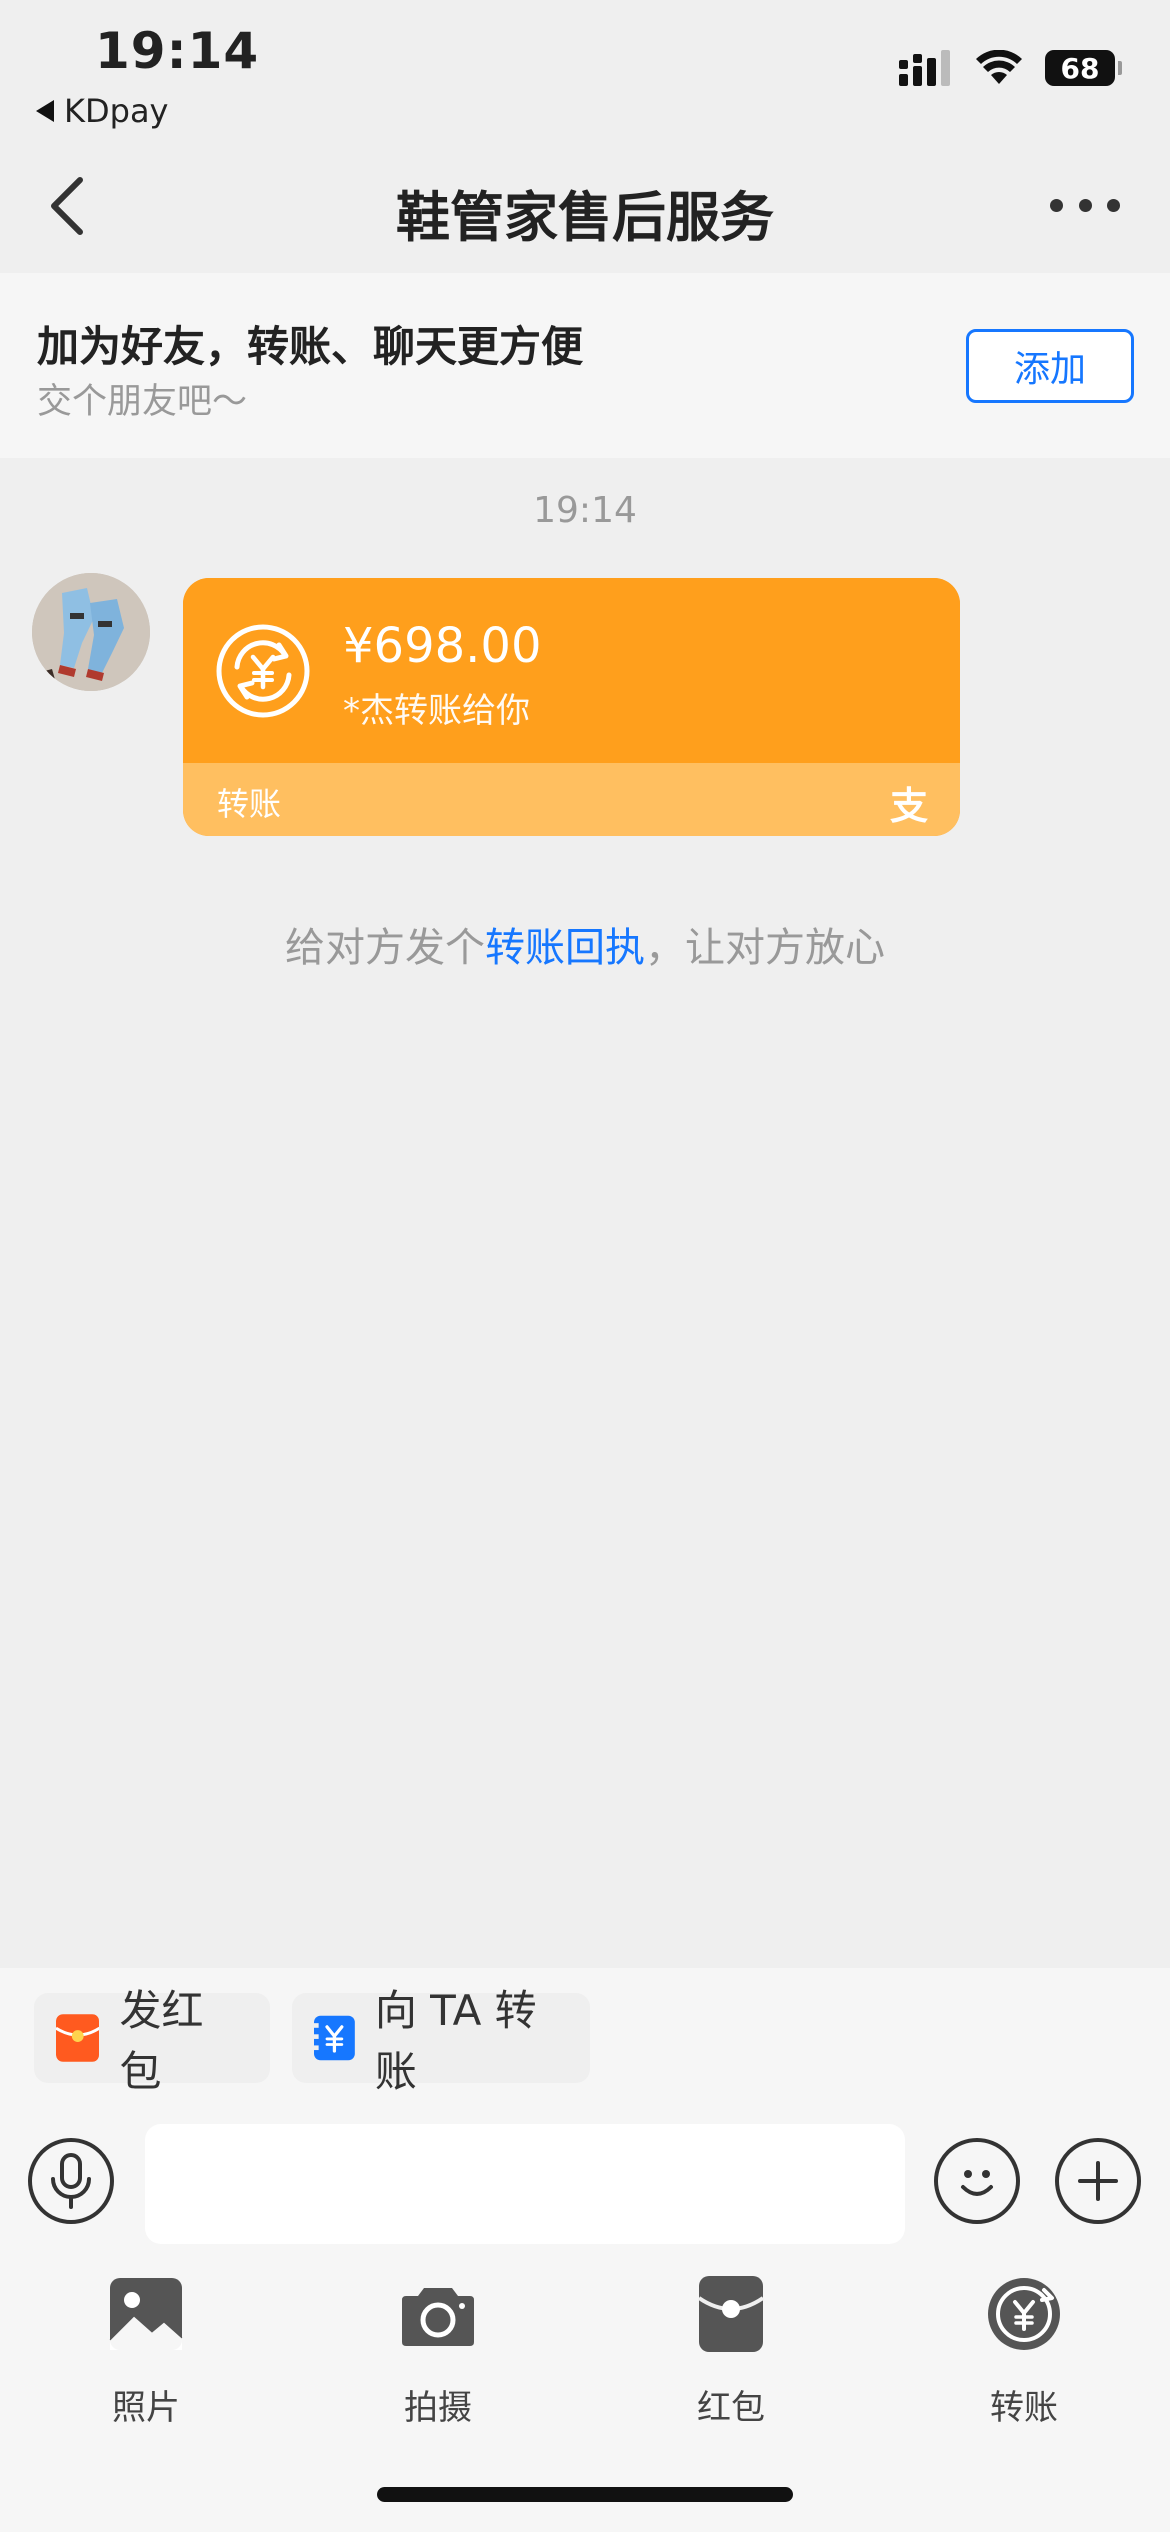  I want to click on tool-camera-label: 拍摄, so click(438, 2408).